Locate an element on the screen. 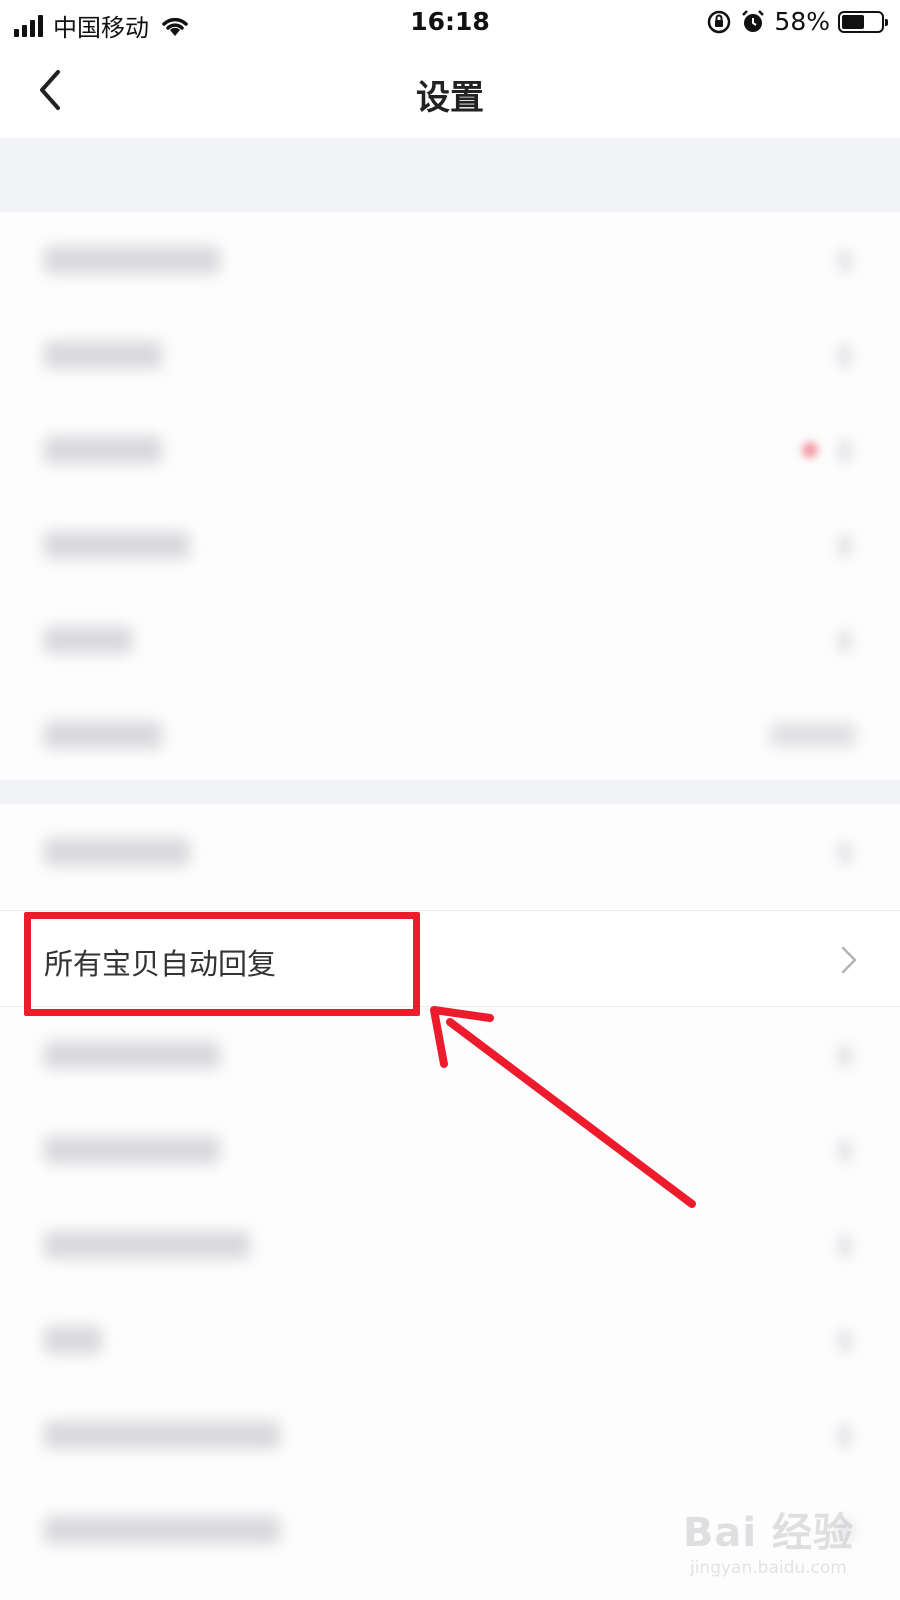 The height and width of the screenshot is (1600, 900). section-gap-middle is located at coordinates (450, 792).